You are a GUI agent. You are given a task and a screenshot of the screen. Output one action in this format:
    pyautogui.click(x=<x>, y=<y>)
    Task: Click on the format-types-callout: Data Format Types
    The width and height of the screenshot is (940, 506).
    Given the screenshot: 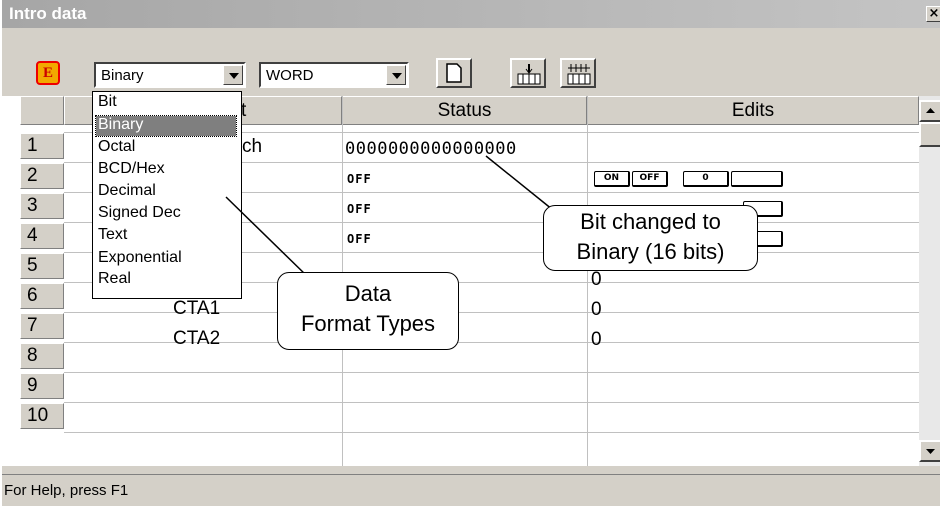 What is the action you would take?
    pyautogui.click(x=368, y=311)
    